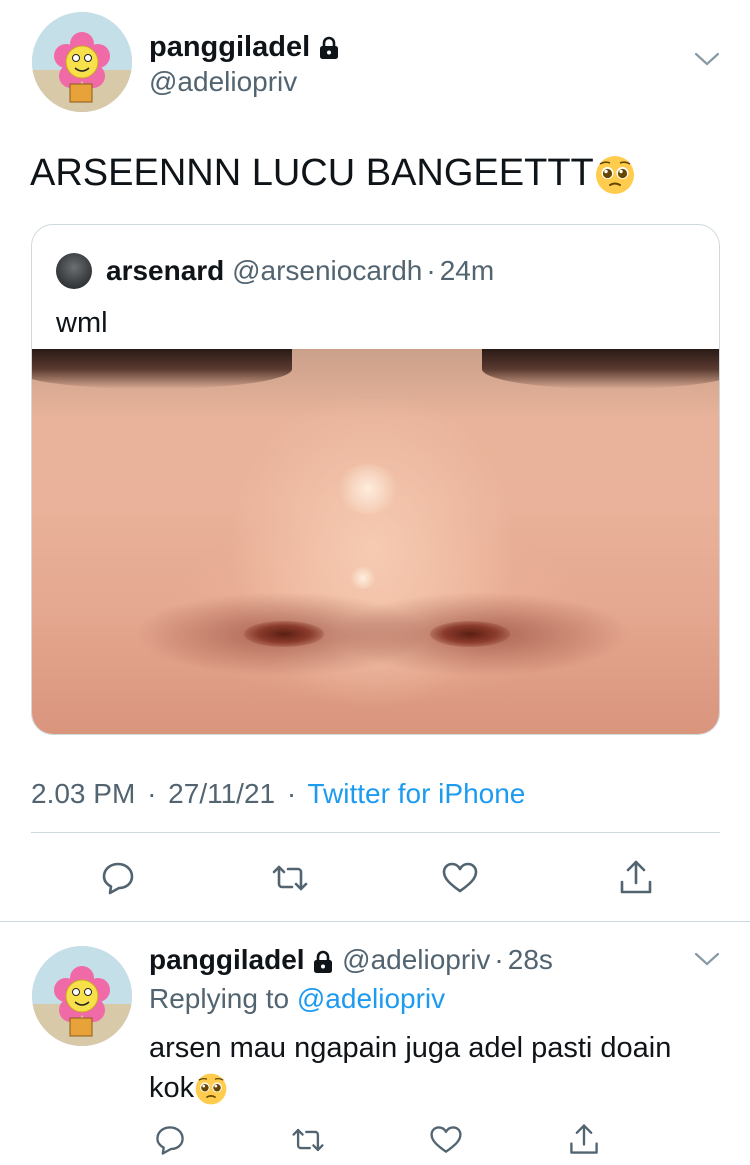 The width and height of the screenshot is (750, 1165). Describe the element at coordinates (230, 47) in the screenshot. I see `display-name: panggiladel` at that location.